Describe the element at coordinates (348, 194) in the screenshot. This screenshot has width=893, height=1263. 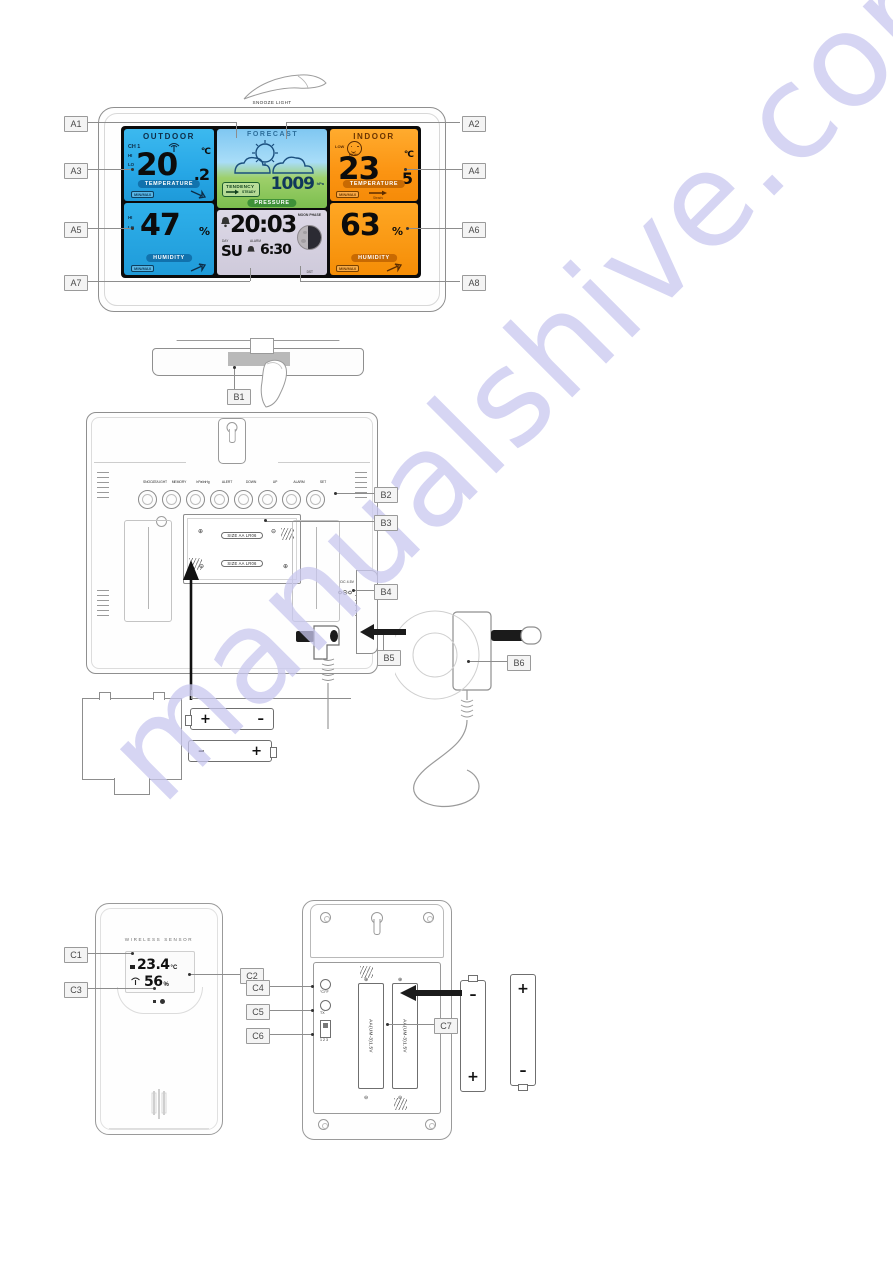
I see `indoor-temperature-minmax: MIN/MAX` at that location.